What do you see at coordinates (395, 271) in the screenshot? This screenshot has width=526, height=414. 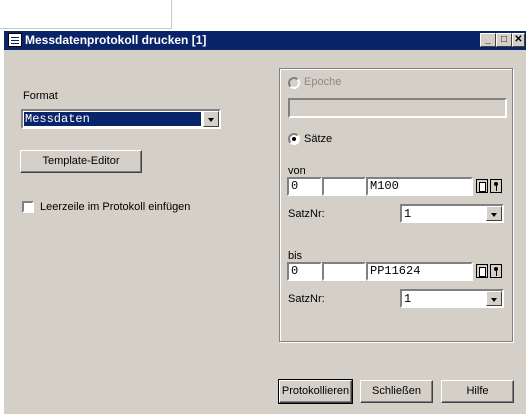 I see `bis-point-value: PP11624` at bounding box center [395, 271].